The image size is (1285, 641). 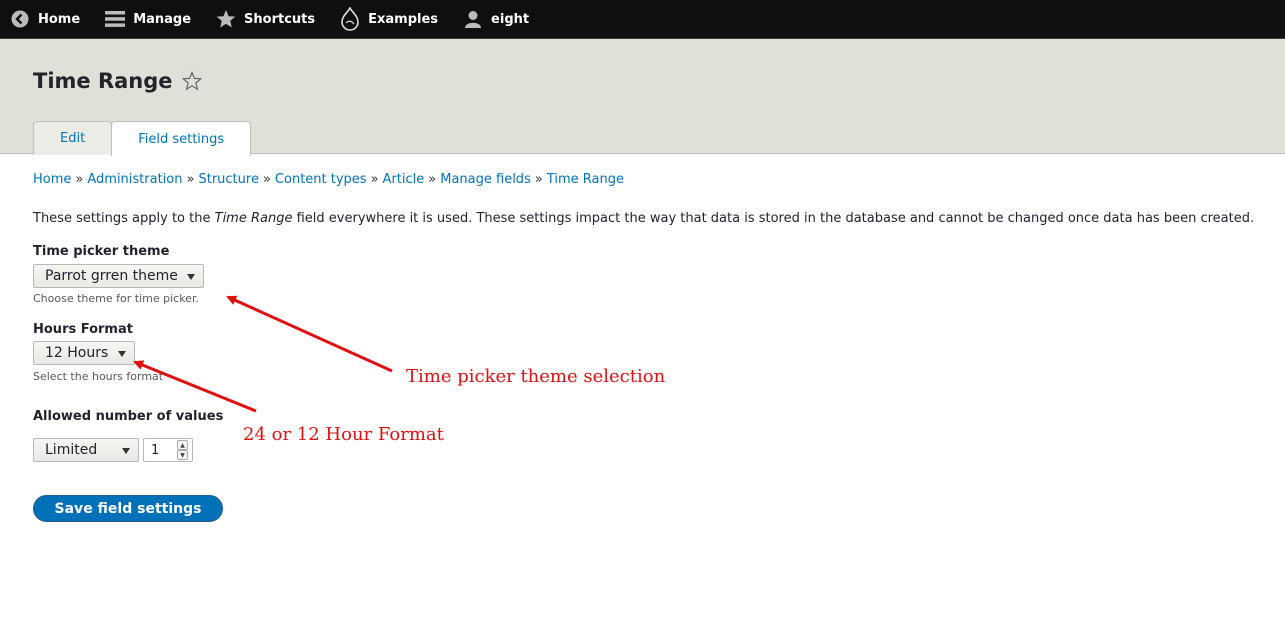 I want to click on theme-label: Time picker theme, so click(x=101, y=251).